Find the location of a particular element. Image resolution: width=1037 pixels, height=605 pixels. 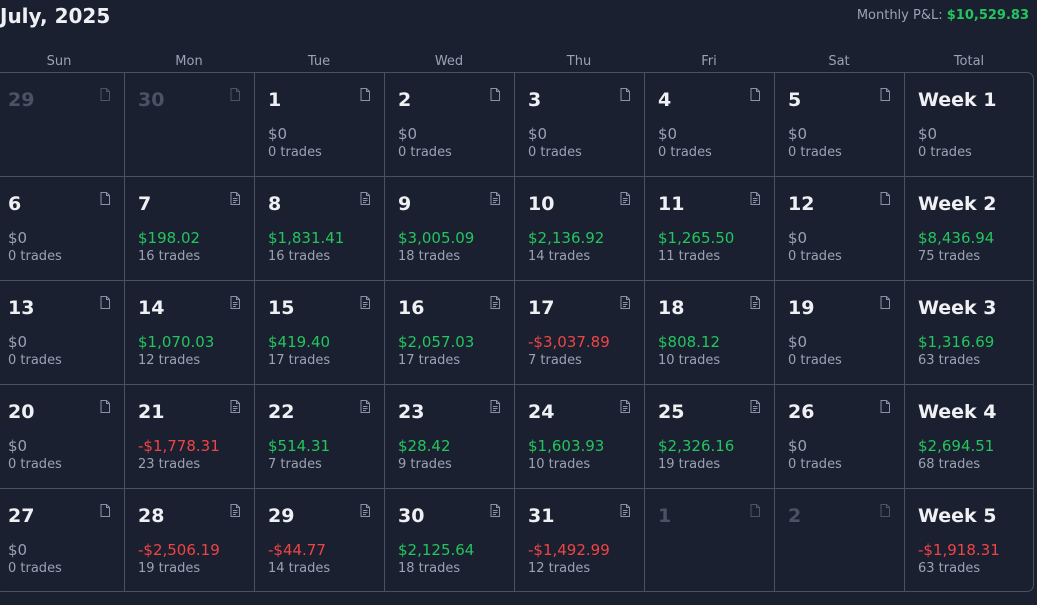

day-number: 28 is located at coordinates (151, 516).